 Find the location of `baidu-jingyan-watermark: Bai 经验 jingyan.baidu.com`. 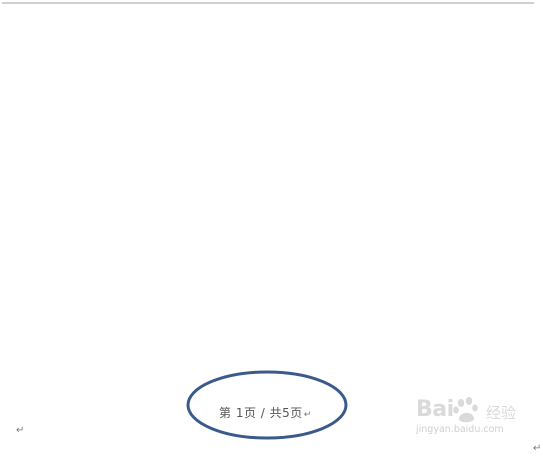

baidu-jingyan-watermark: Bai 经验 jingyan.baidu.com is located at coordinates (476, 420).